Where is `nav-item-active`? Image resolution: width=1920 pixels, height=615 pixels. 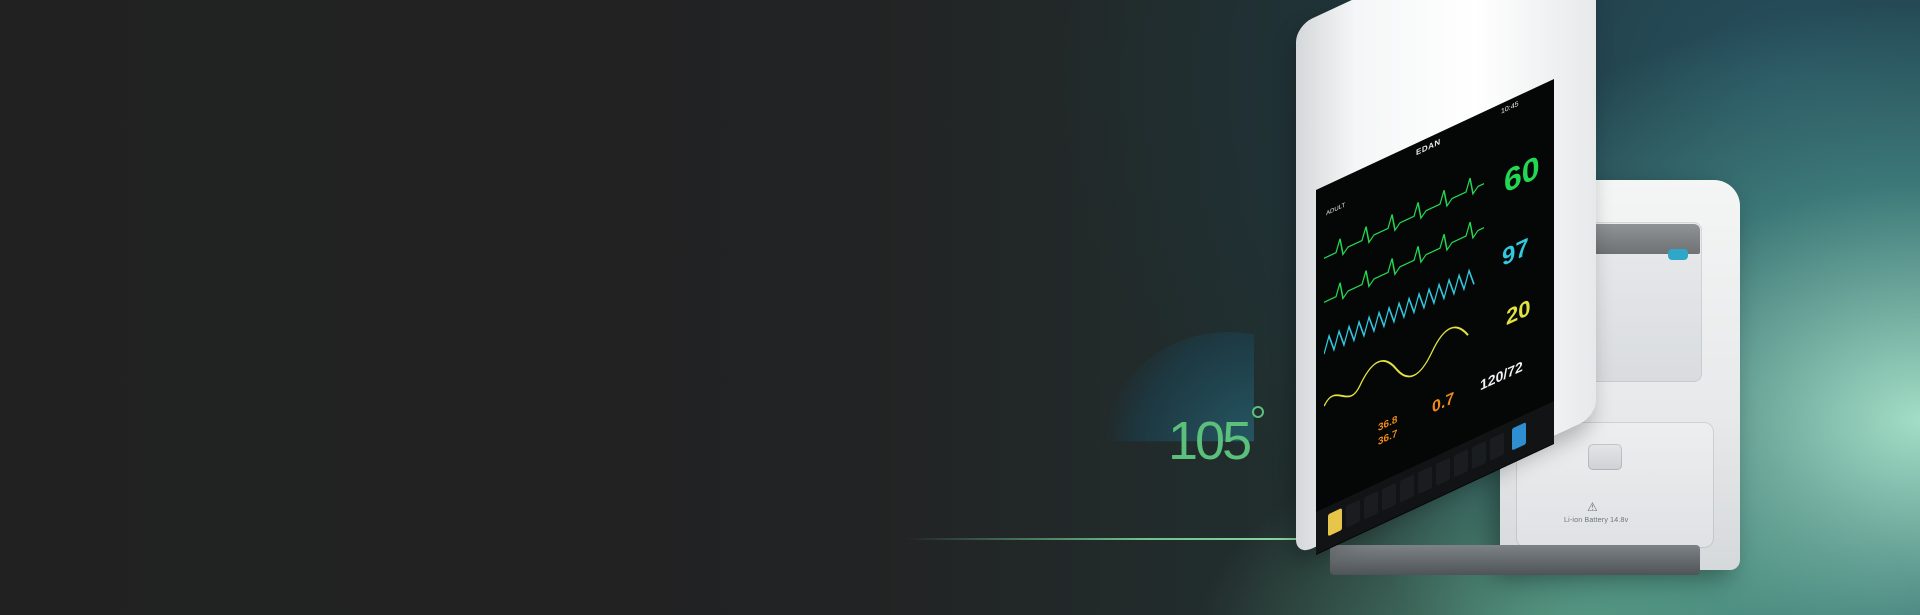 nav-item-active is located at coordinates (1335, 522).